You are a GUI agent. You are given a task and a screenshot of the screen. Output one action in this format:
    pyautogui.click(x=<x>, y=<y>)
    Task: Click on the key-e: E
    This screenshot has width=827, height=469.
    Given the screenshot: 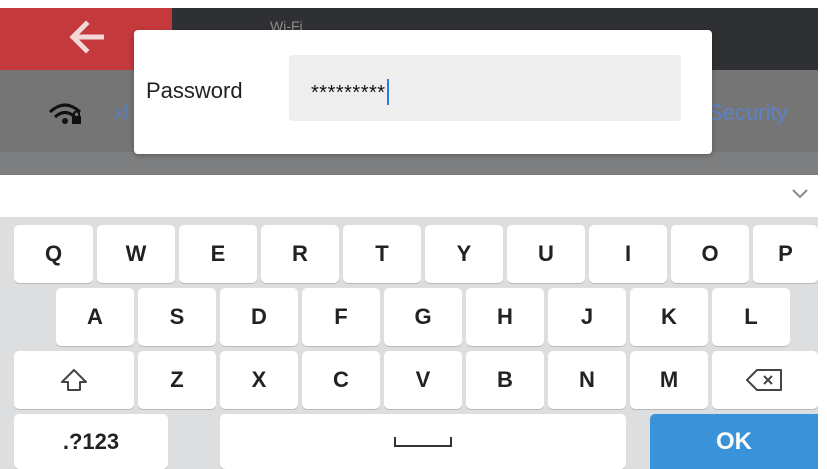 What is the action you would take?
    pyautogui.click(x=218, y=254)
    